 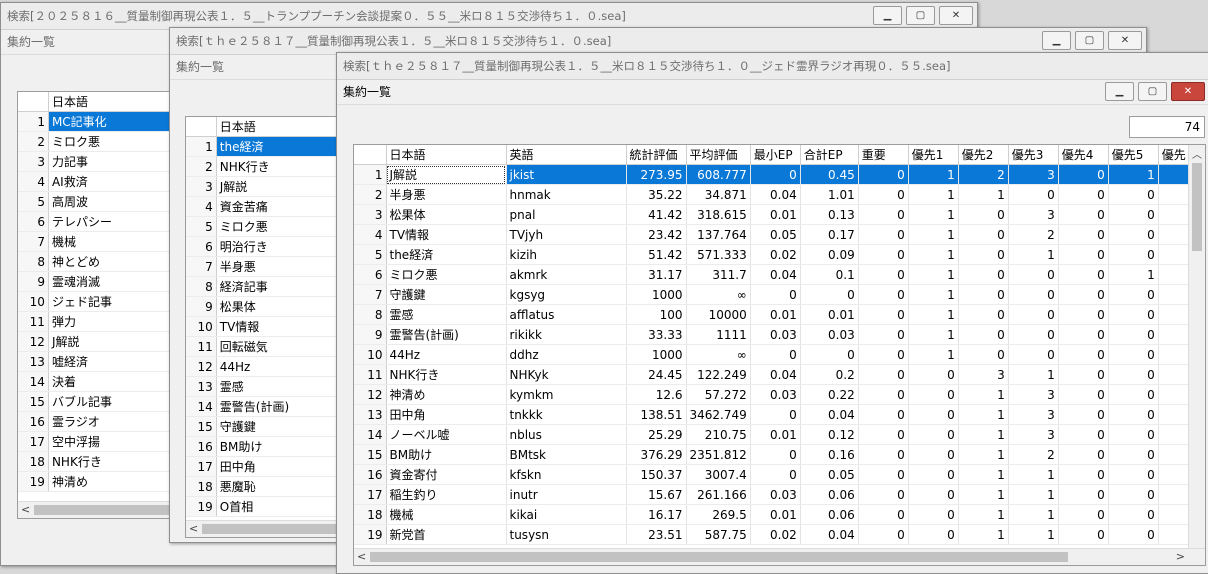 What do you see at coordinates (98, 261) in the screenshot?
I see `table-row: 8 神とどめ` at bounding box center [98, 261].